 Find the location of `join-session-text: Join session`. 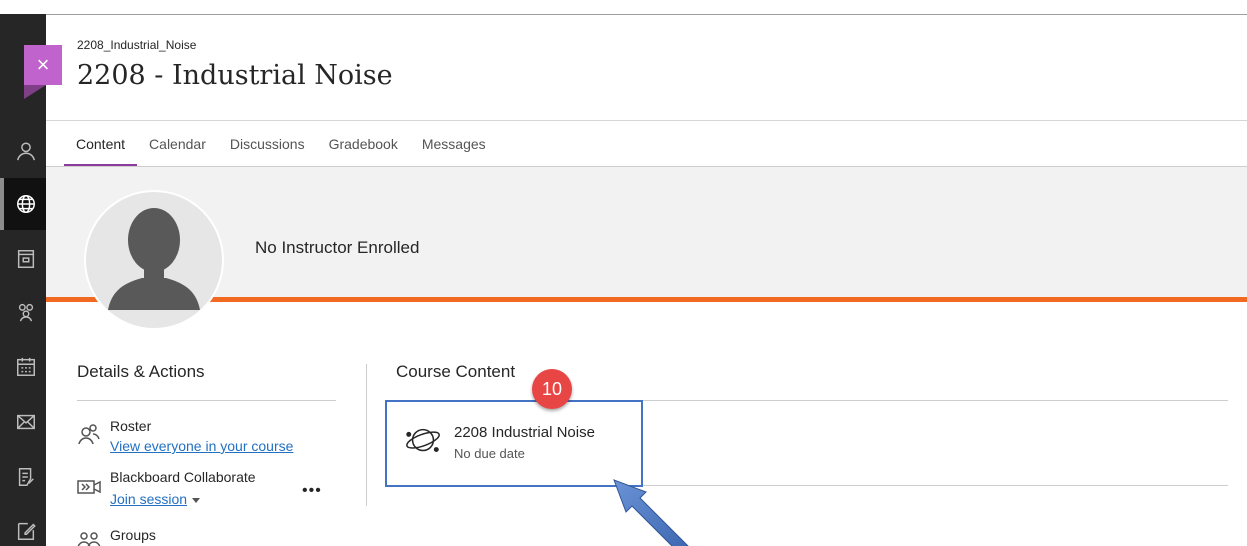

join-session-text: Join session is located at coordinates (149, 499).